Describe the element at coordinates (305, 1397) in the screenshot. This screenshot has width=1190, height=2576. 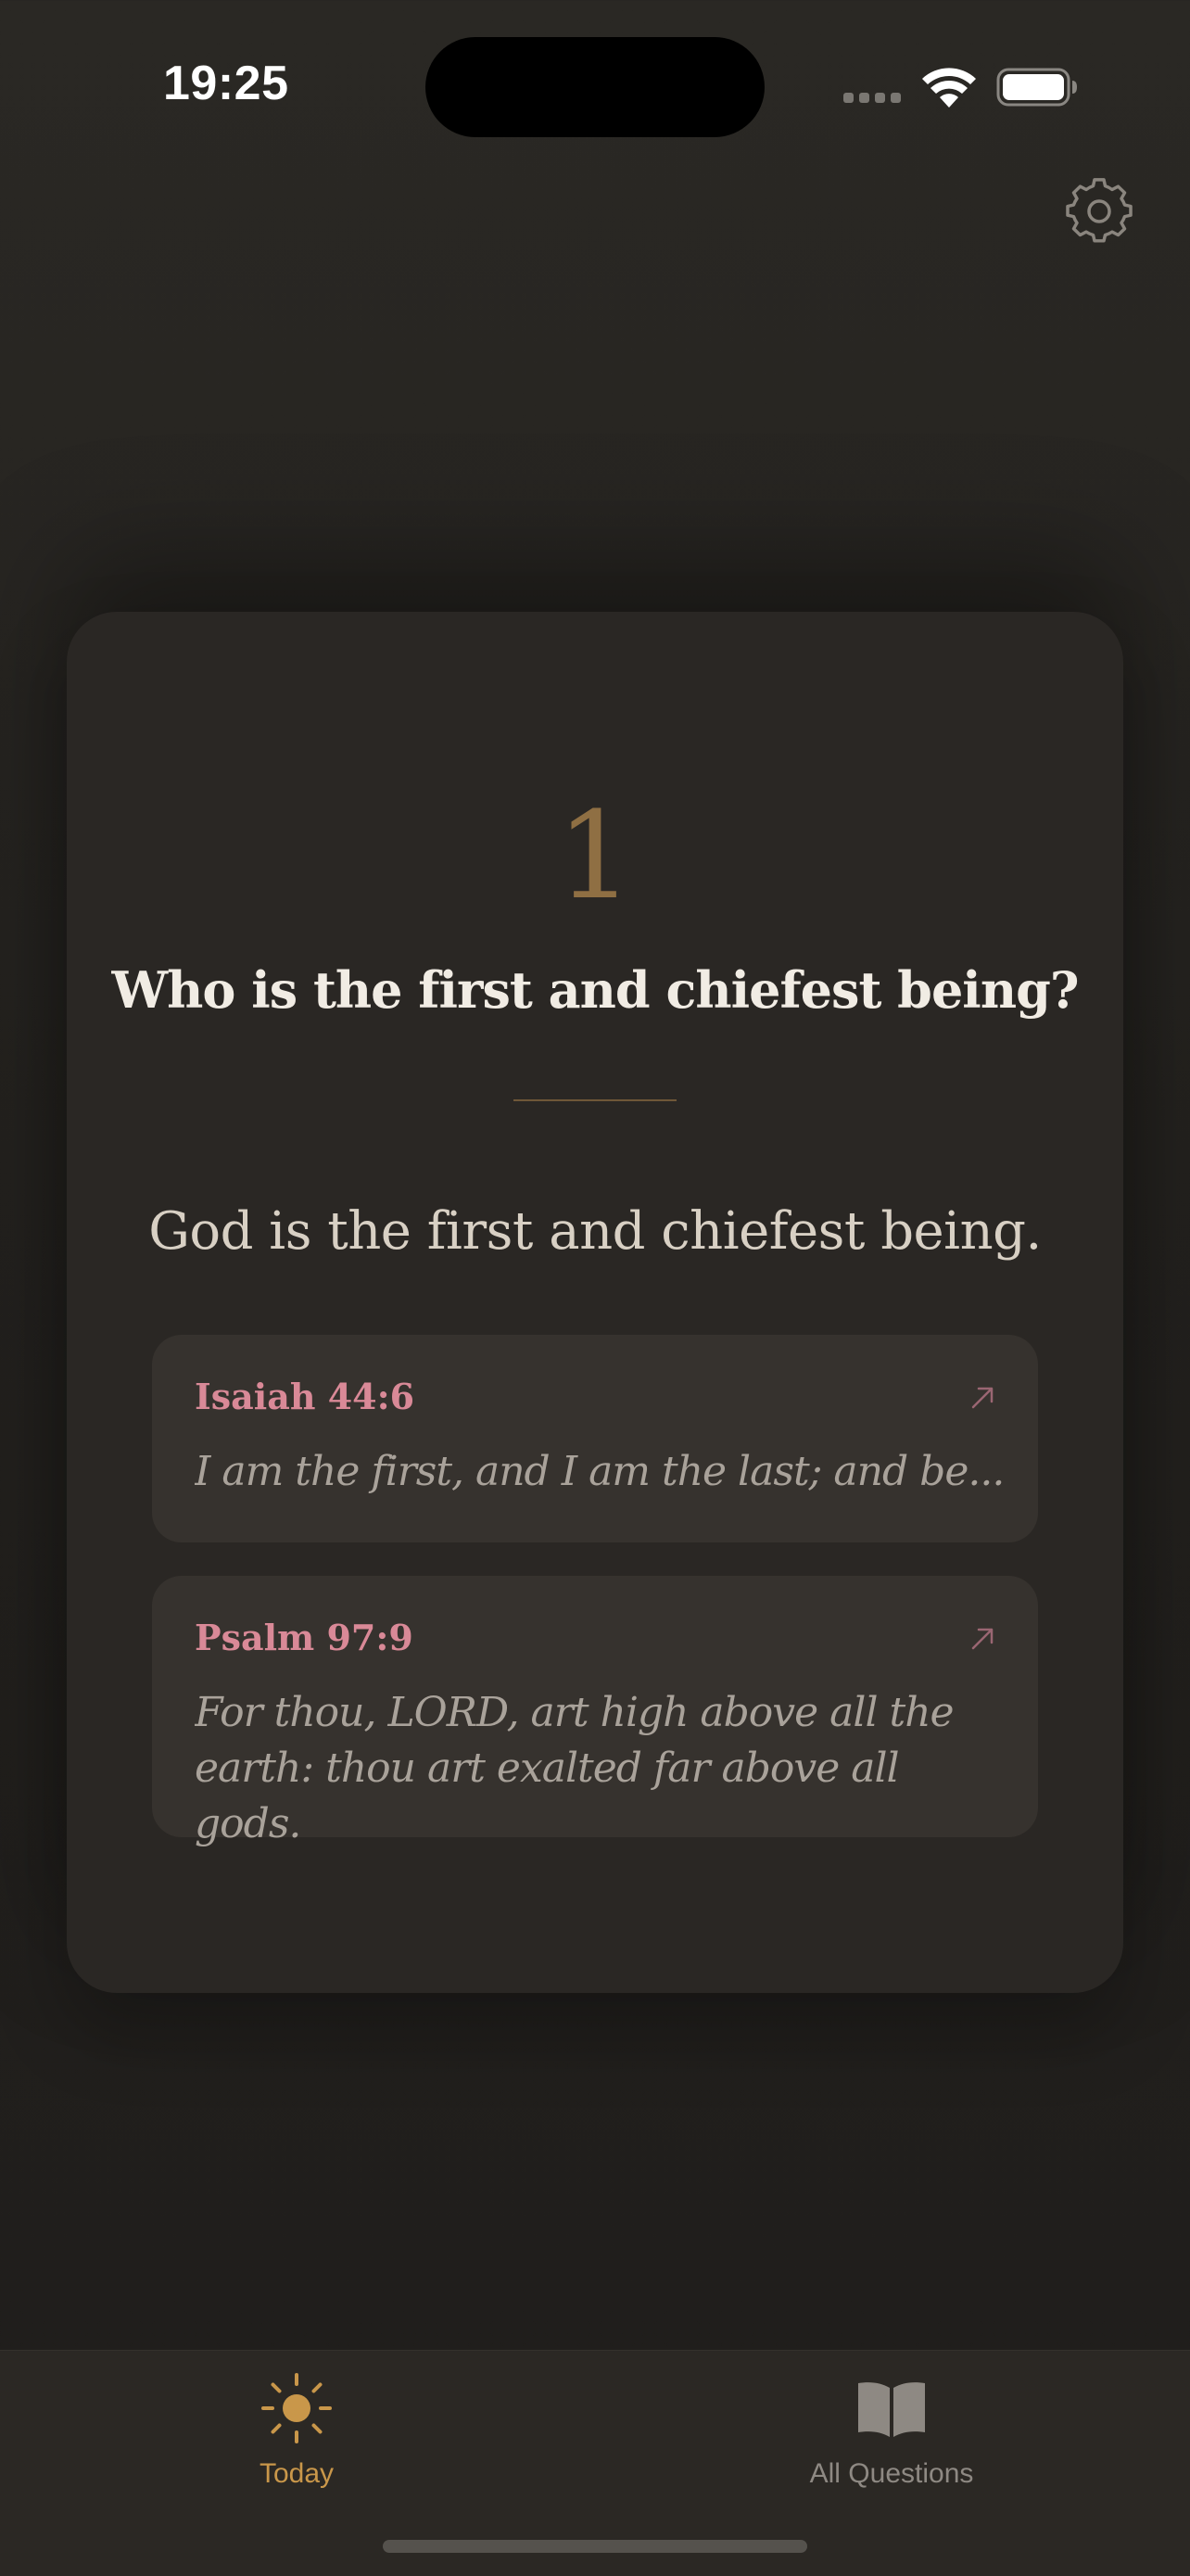
I see `reference-citation: Isaiah 44:6` at that location.